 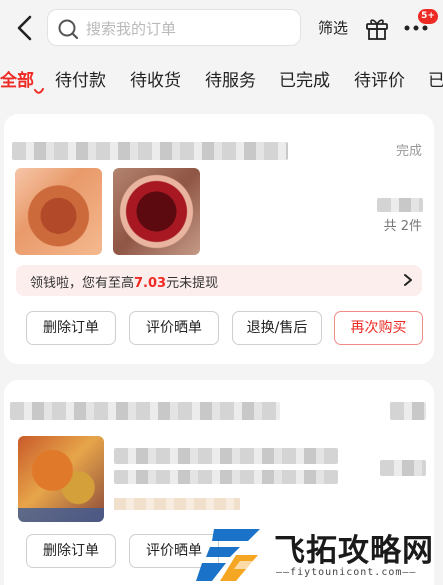 I want to click on cashback-amount: 7.03, so click(x=150, y=283).